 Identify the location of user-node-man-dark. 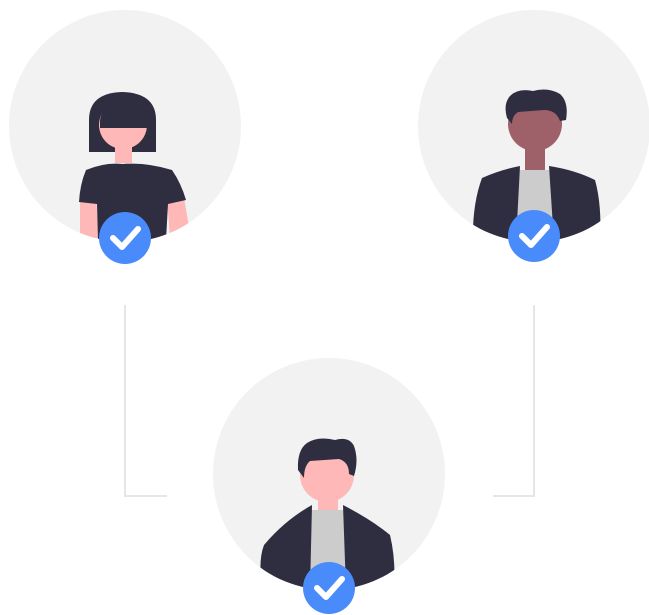
(533, 136).